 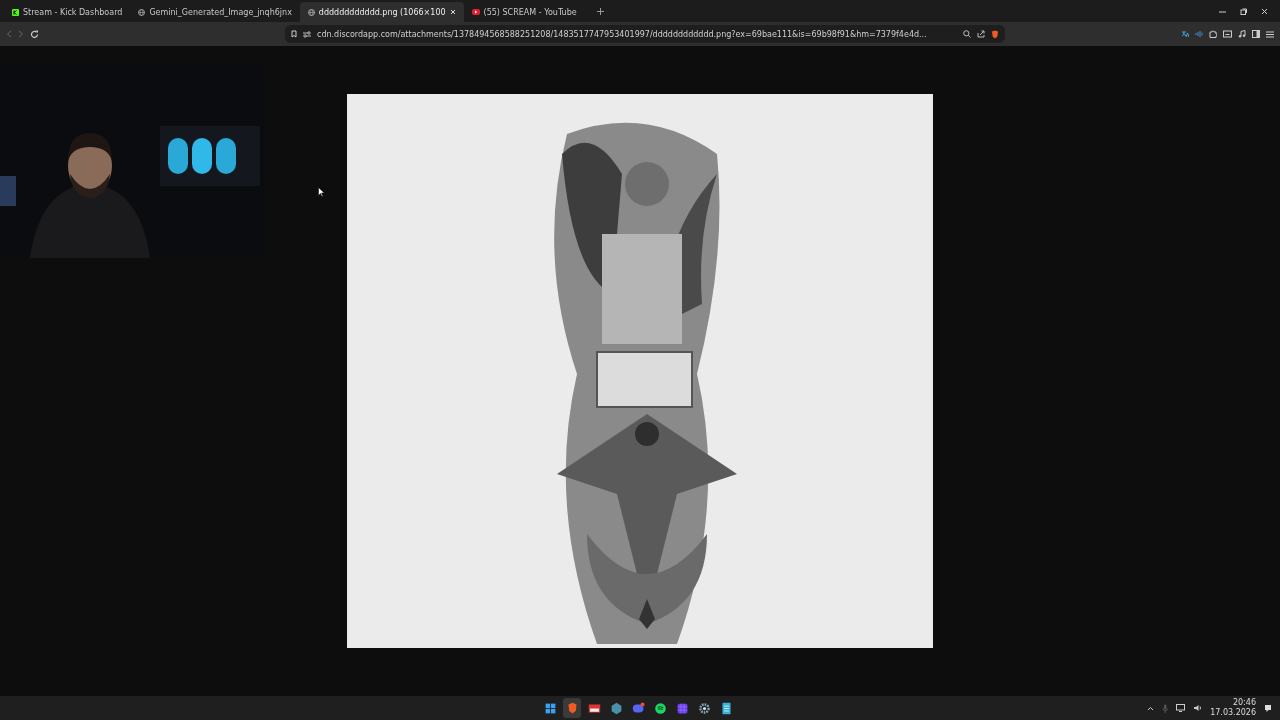 What do you see at coordinates (550, 708) in the screenshot?
I see `windows-icon` at bounding box center [550, 708].